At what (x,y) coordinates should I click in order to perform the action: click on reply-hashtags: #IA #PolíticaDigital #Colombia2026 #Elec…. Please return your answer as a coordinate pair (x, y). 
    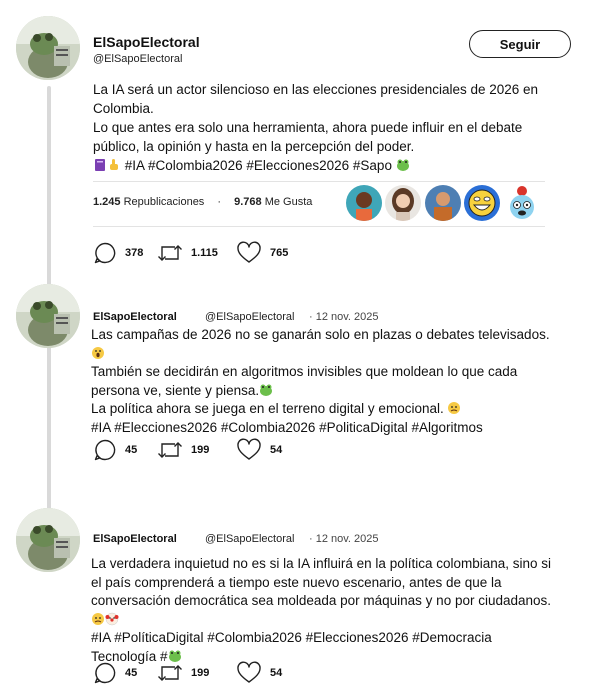
    Looking at the image, I should click on (326, 638).